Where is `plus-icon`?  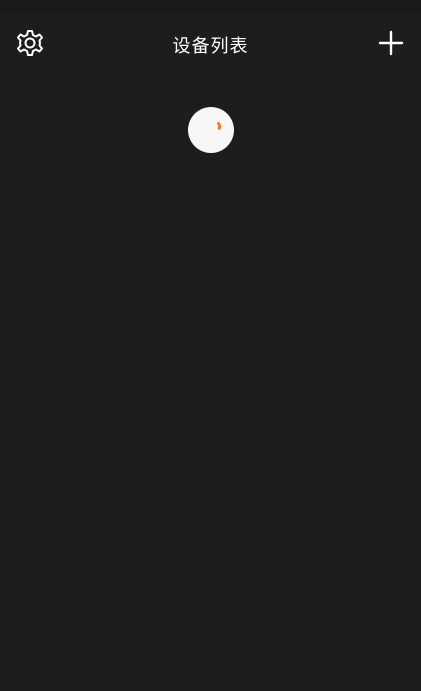 plus-icon is located at coordinates (391, 45).